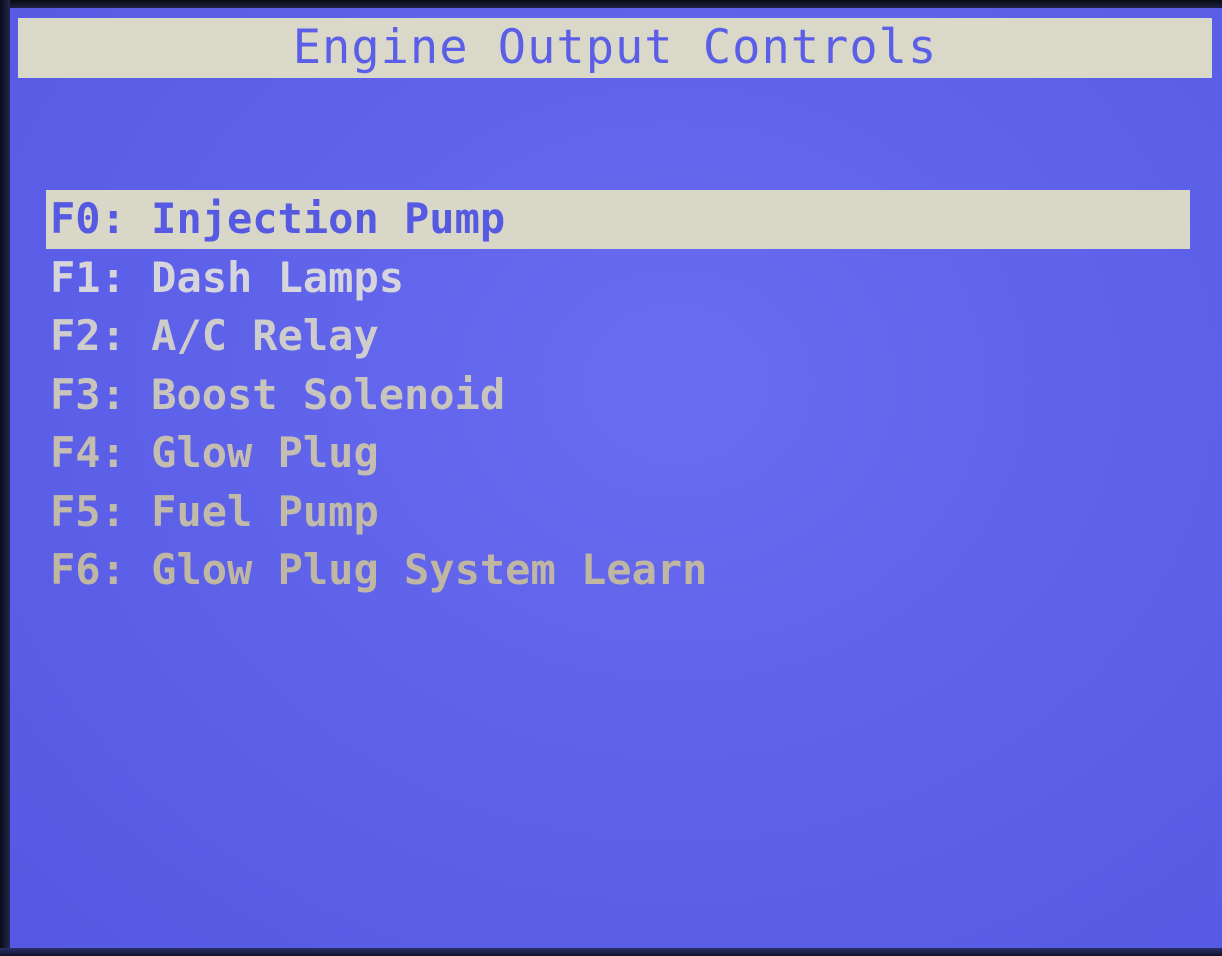 This screenshot has width=1222, height=956. I want to click on menu-item-glow-plug-system-learn: F6: Glow Plug System Learn, so click(618, 570).